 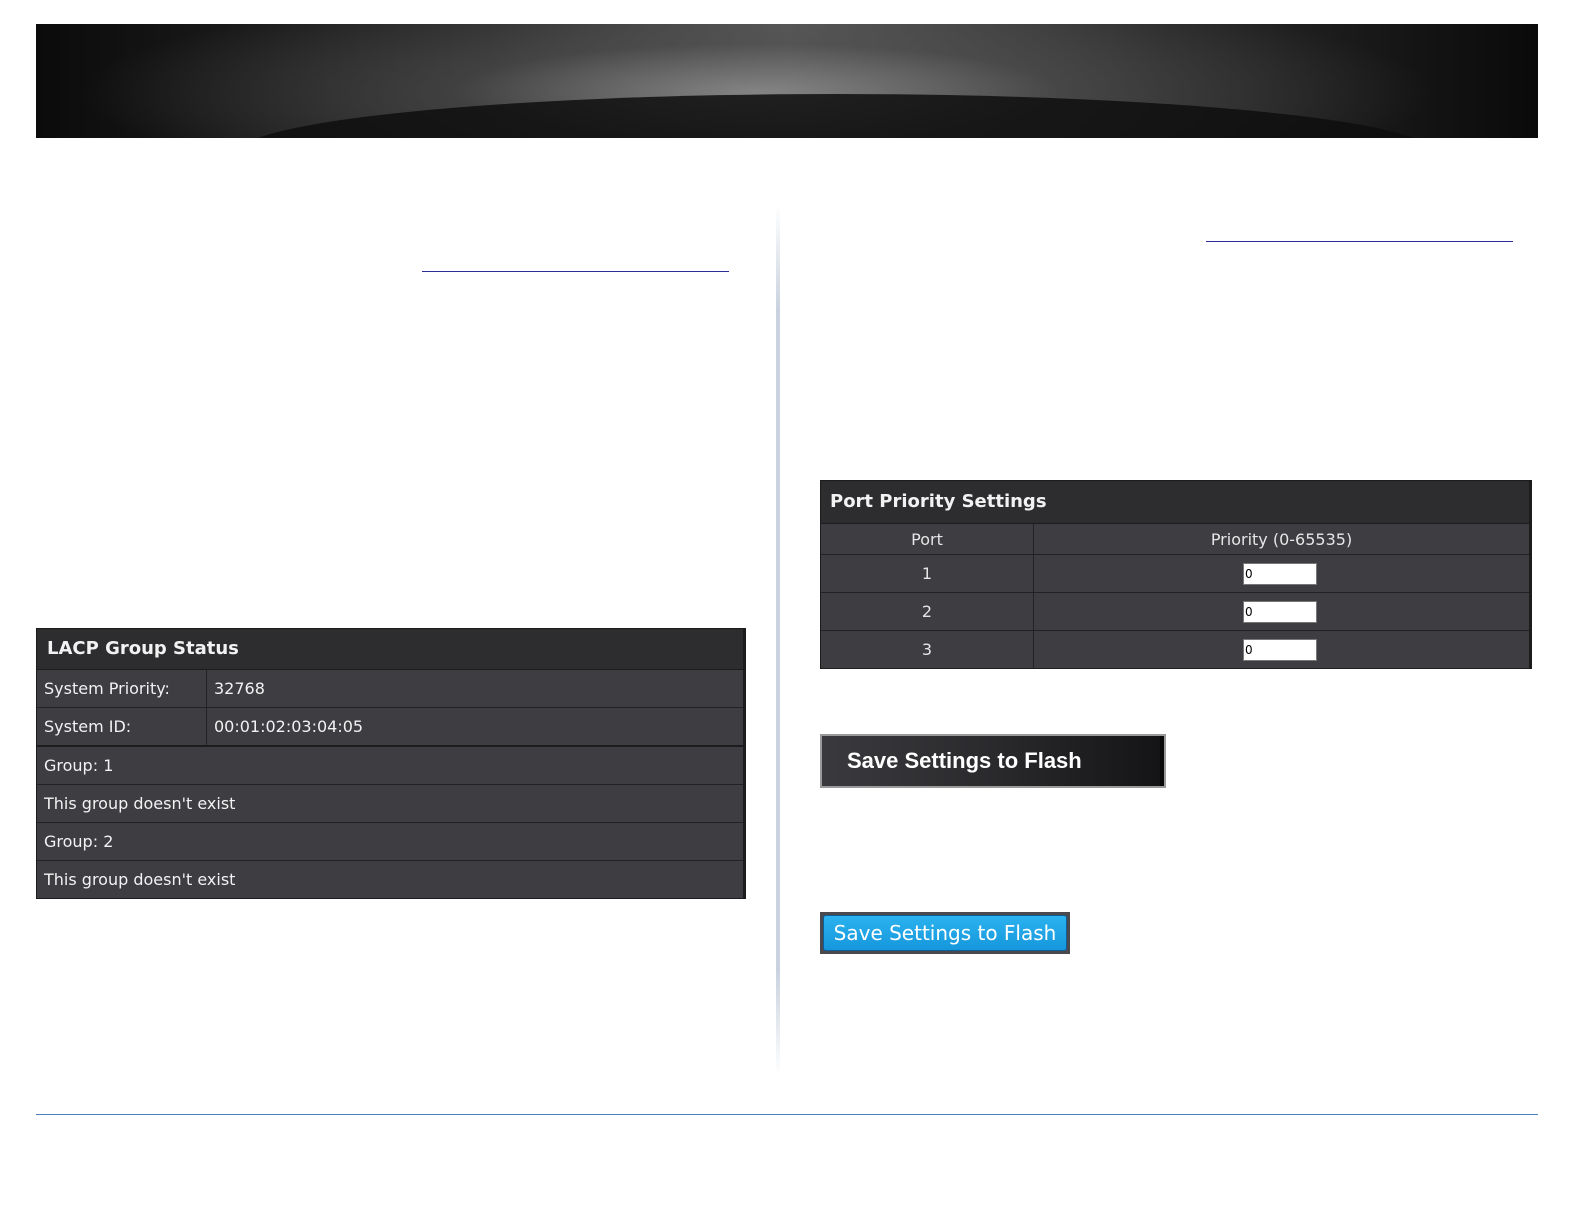 I want to click on system-id-value: 00:01:02:03:04:05, so click(x=289, y=726).